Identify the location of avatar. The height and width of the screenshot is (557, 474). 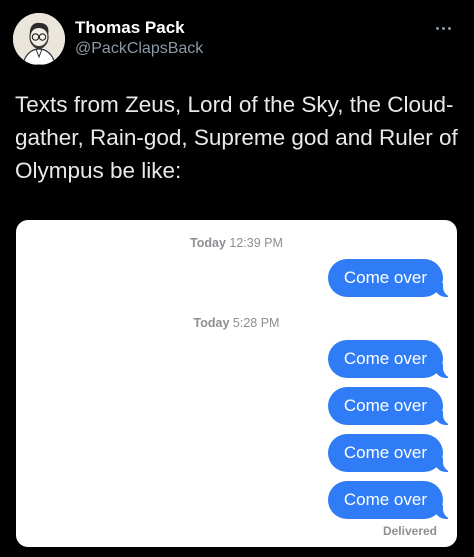
(39, 39).